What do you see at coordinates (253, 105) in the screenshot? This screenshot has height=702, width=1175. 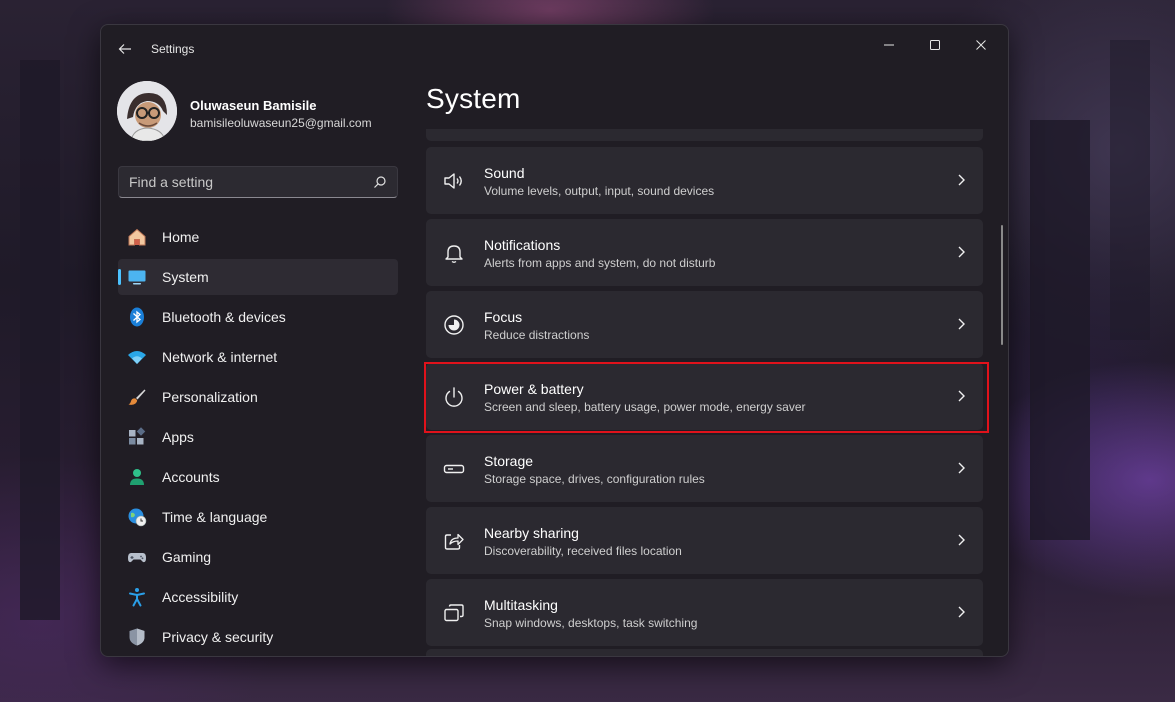 I see `user-name: Oluwaseun Bamisile` at bounding box center [253, 105].